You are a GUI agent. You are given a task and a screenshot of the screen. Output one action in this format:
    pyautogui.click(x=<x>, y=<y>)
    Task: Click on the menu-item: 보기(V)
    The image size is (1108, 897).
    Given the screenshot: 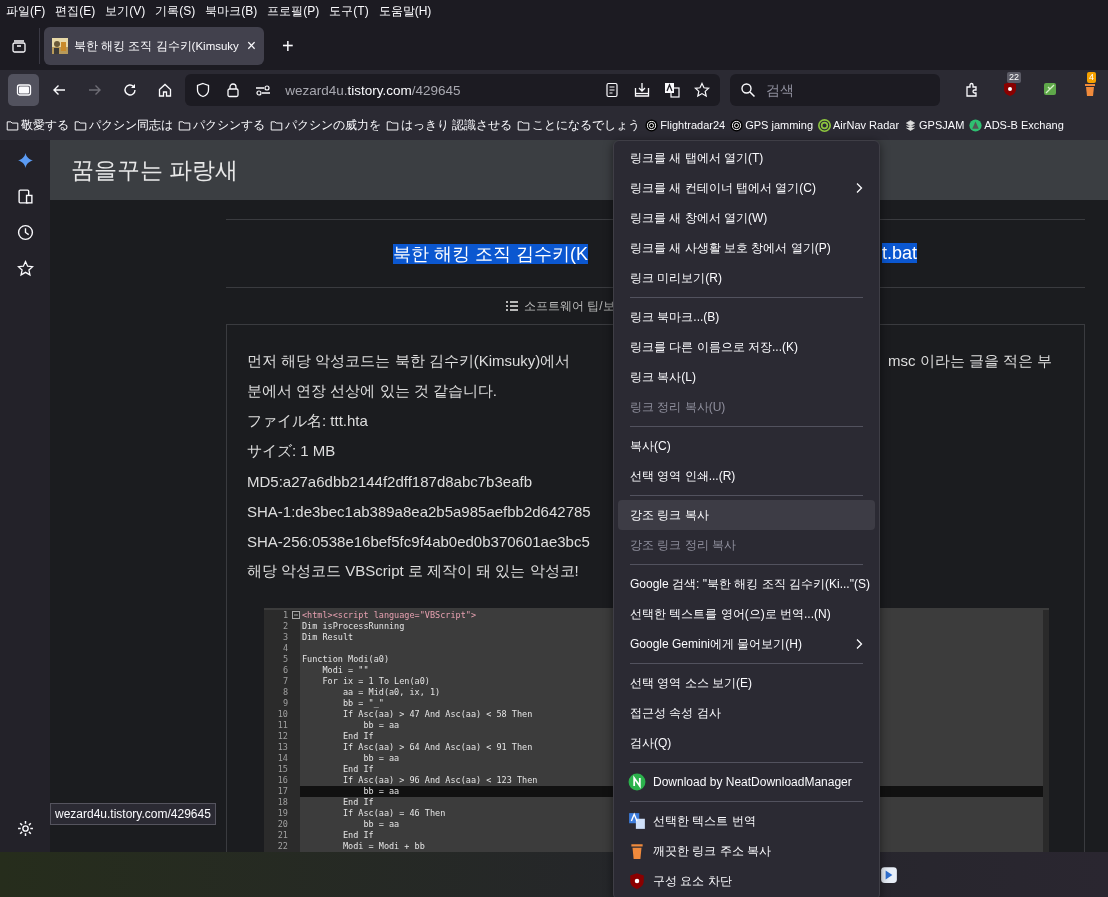 What is the action you would take?
    pyautogui.click(x=125, y=11)
    